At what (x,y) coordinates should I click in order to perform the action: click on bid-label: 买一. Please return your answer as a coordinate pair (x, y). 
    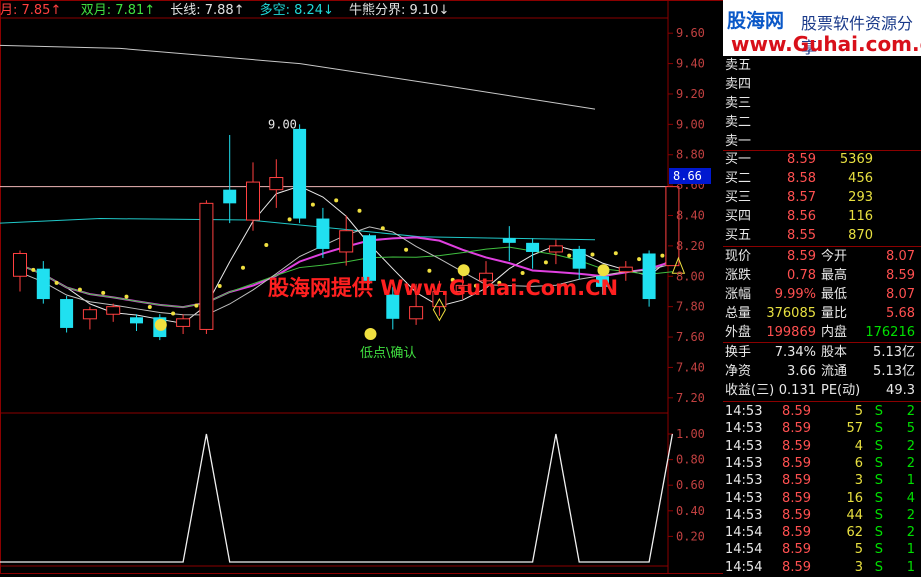
    Looking at the image, I should click on (738, 159).